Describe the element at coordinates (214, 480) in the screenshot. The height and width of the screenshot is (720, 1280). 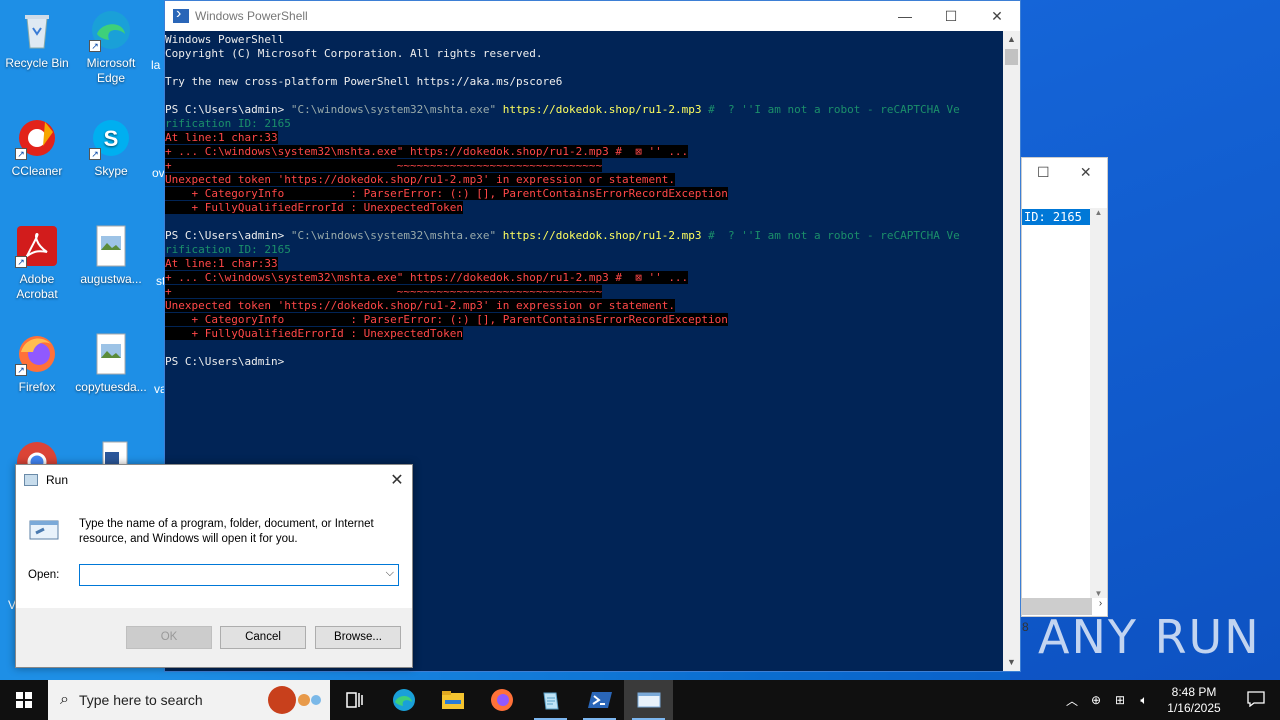
I see `run-titlebar: Run ✕` at that location.